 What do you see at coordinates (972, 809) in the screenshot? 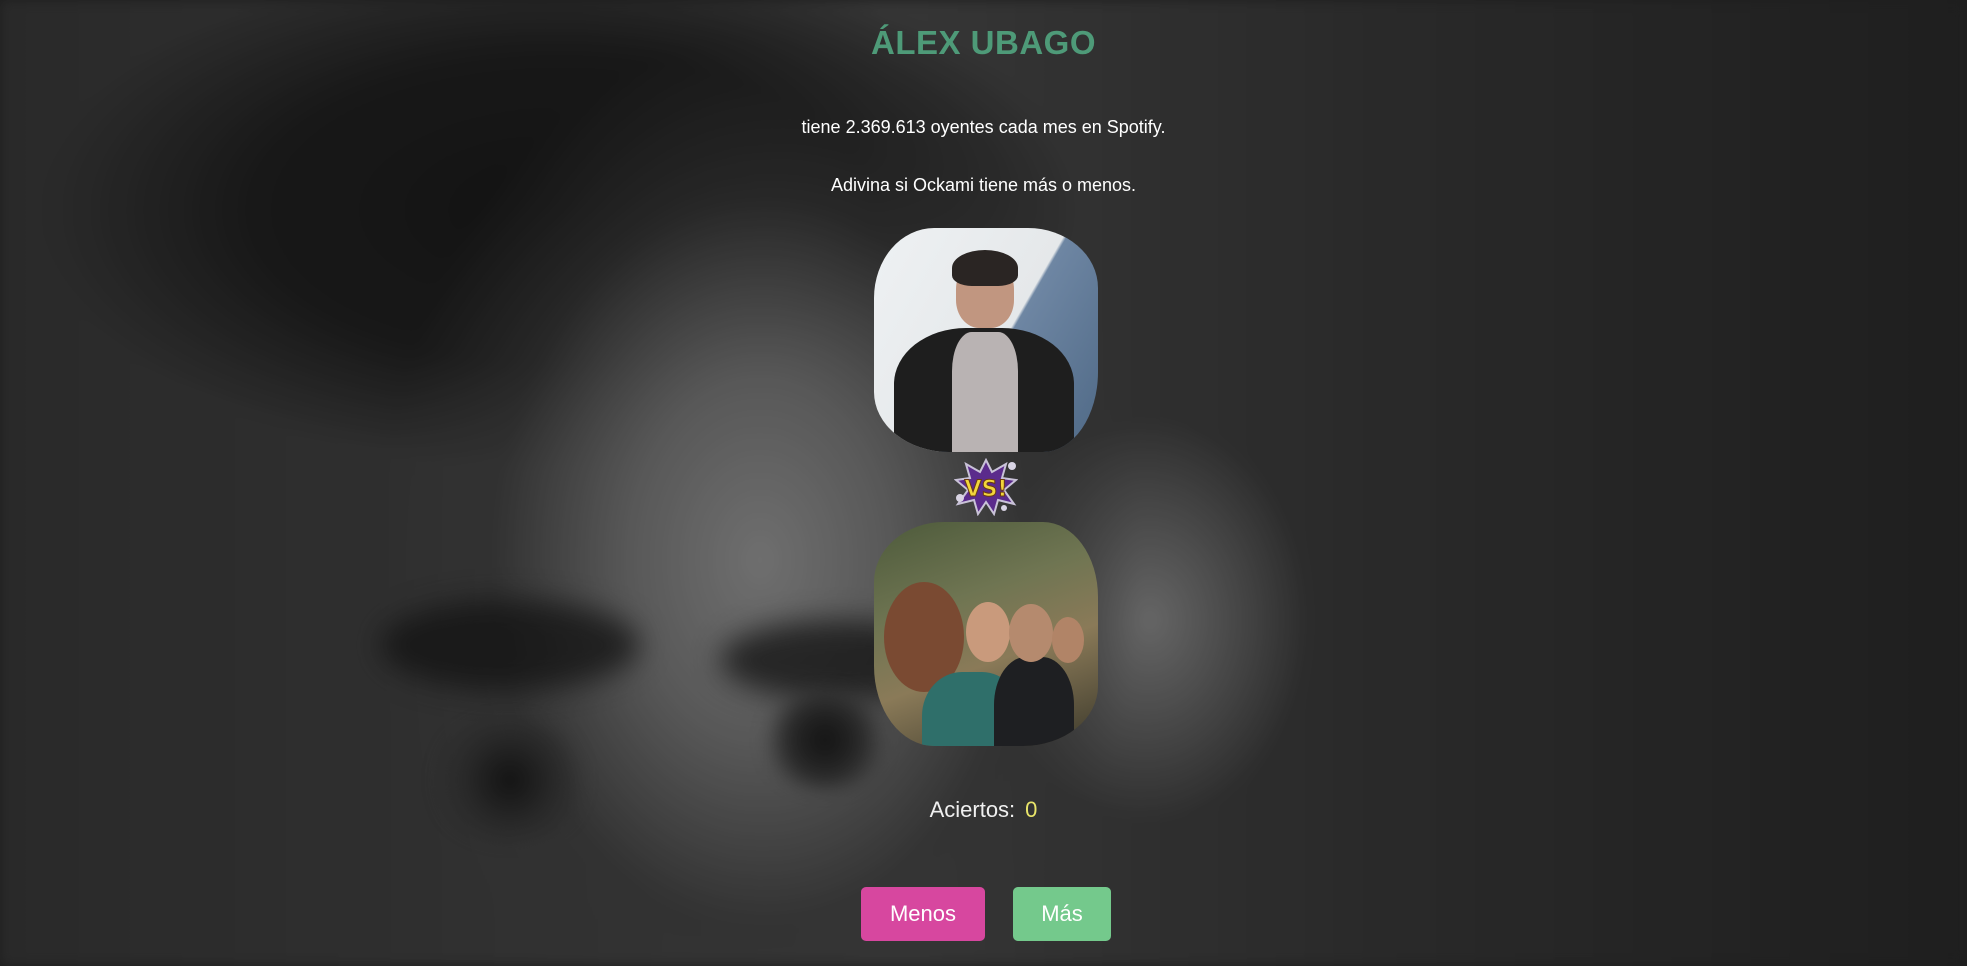
I see `score-label: Aciertos:` at bounding box center [972, 809].